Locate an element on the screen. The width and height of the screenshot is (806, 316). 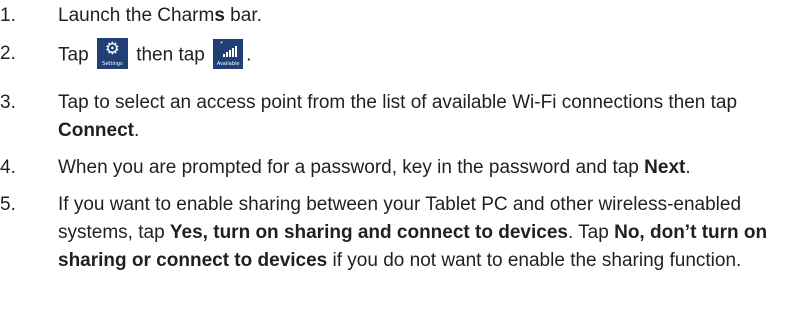
step-number: 5. is located at coordinates (8, 204).